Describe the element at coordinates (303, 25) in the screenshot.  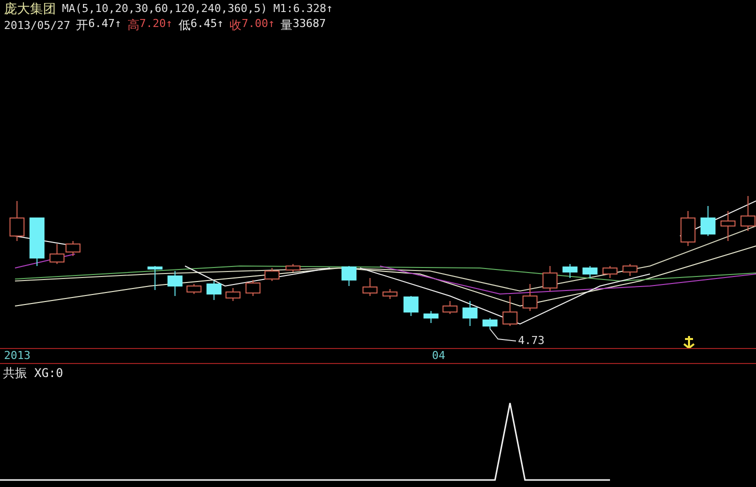
I see `quote-value: 量33687` at that location.